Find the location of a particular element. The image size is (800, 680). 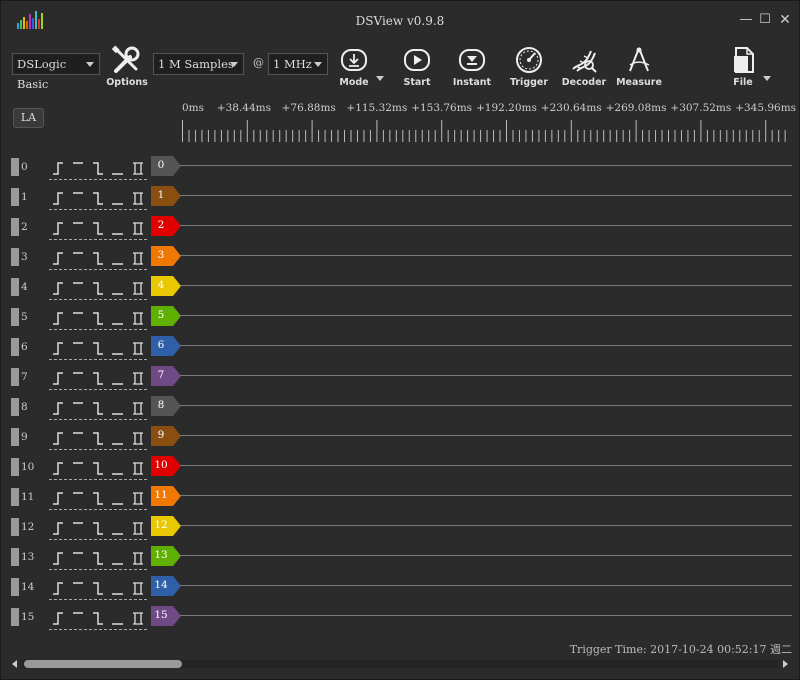

options-label: Options is located at coordinates (127, 82).